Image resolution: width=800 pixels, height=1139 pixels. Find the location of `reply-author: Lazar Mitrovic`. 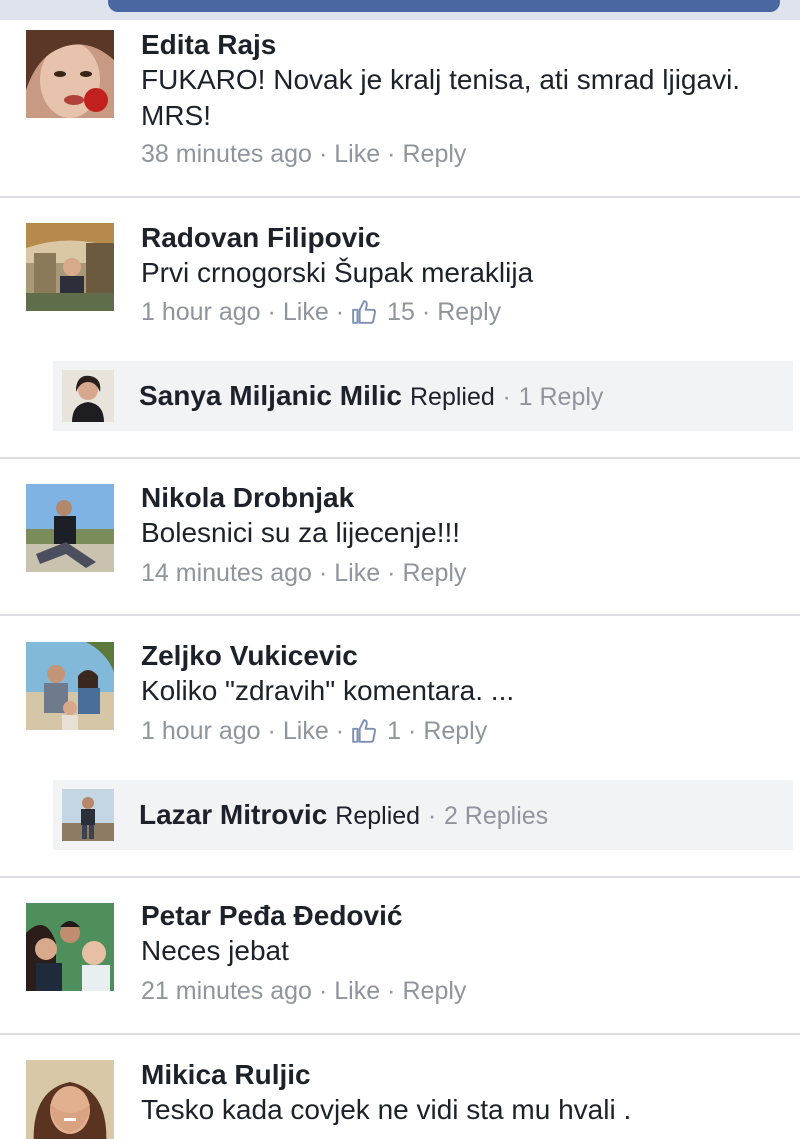

reply-author: Lazar Mitrovic is located at coordinates (233, 814).